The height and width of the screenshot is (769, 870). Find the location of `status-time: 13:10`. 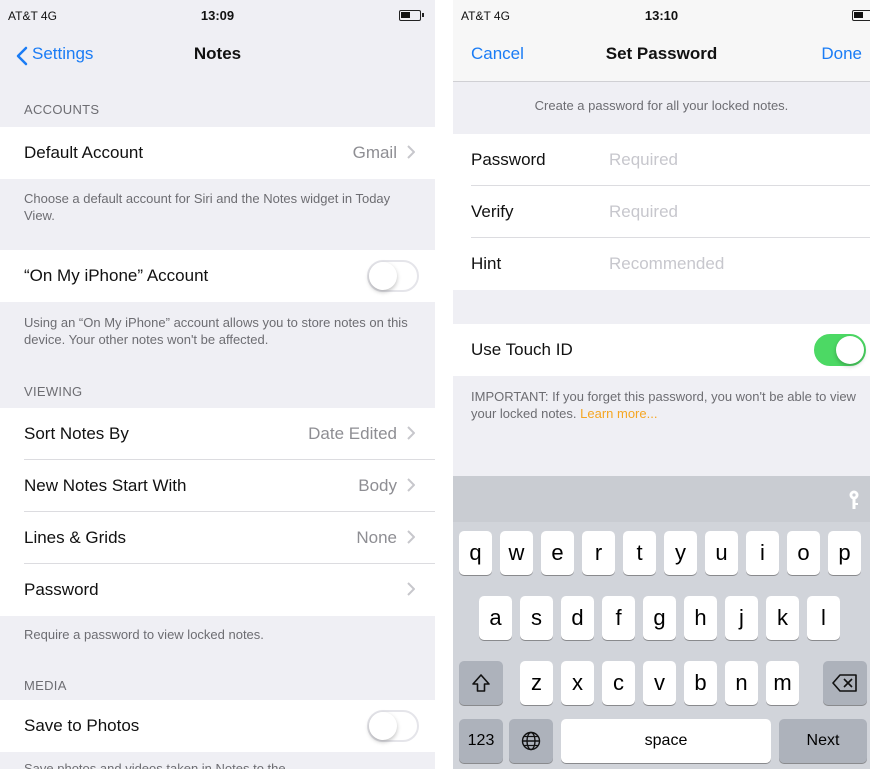

status-time: 13:10 is located at coordinates (661, 15).